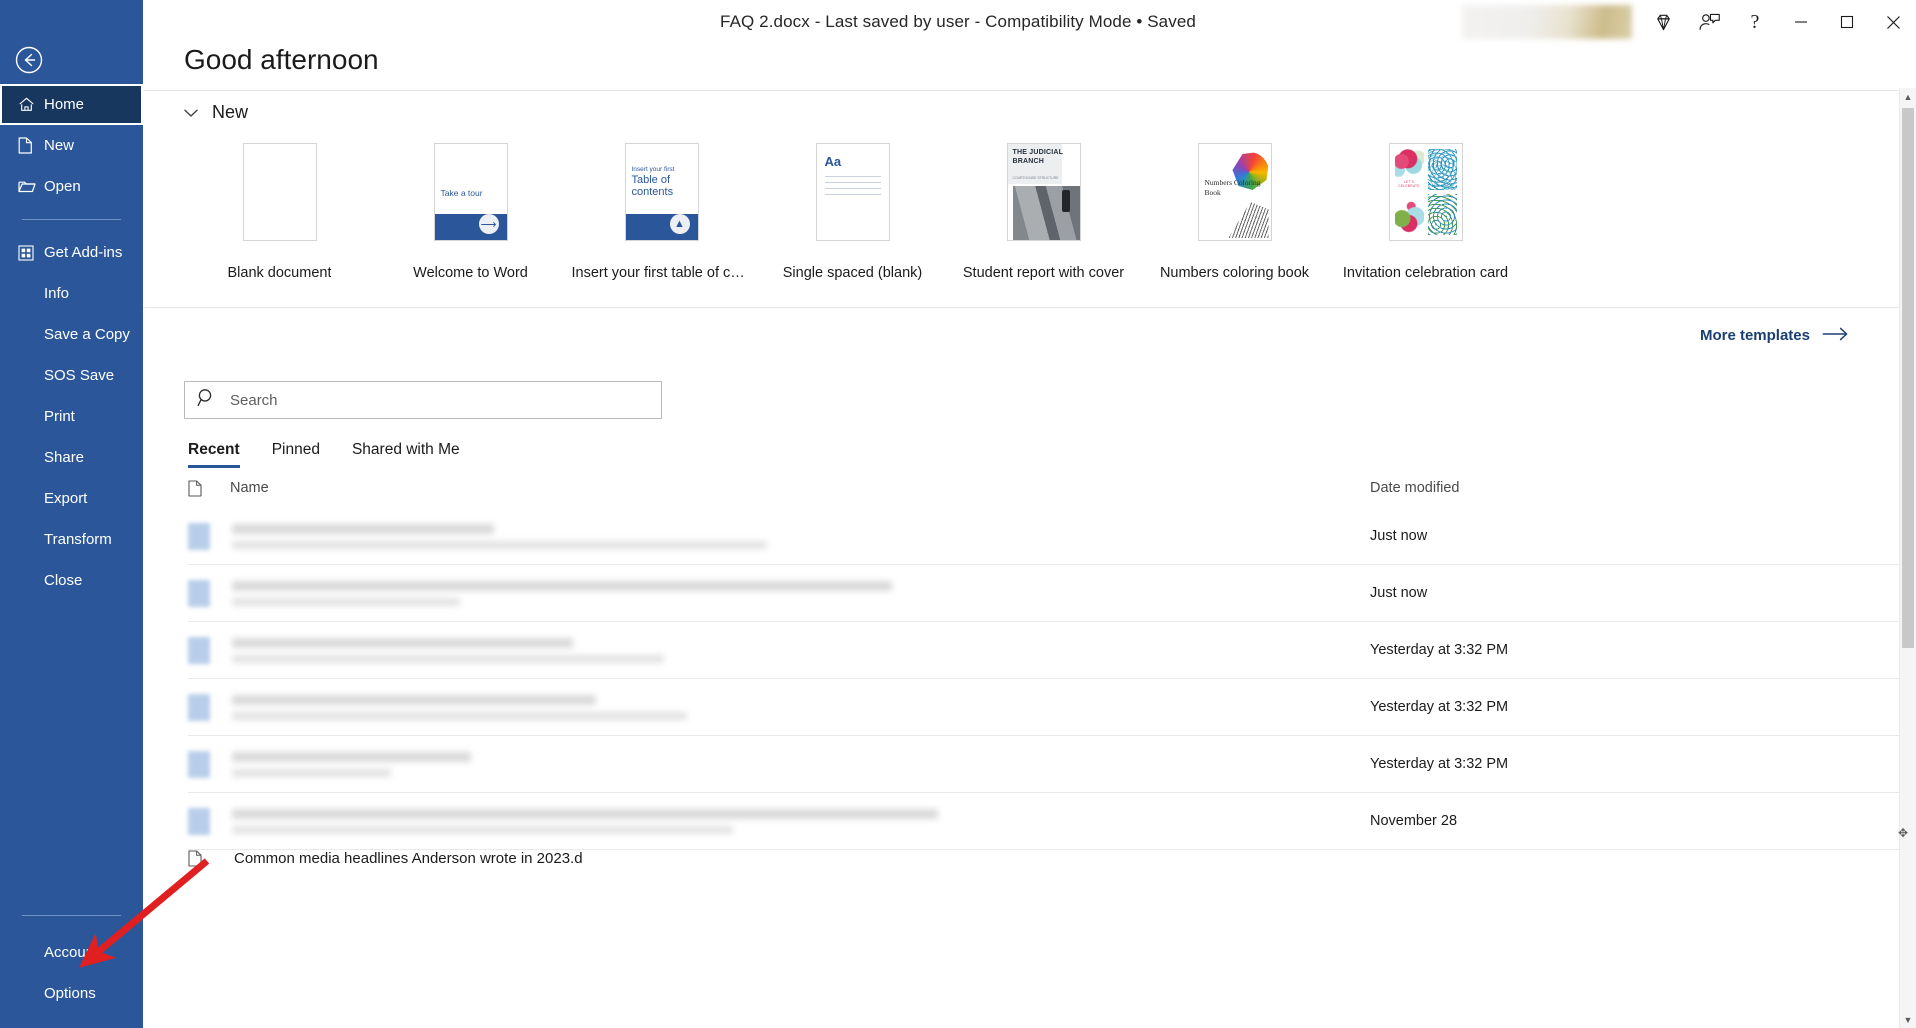 This screenshot has width=1916, height=1028. Describe the element at coordinates (1021, 335) in the screenshot. I see `more-templates-row: More templates` at that location.